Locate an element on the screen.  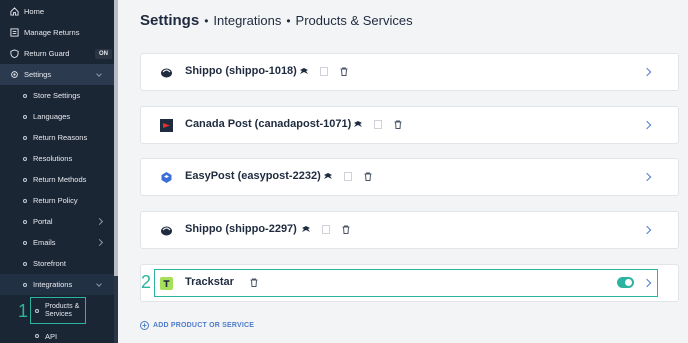
integration-name: Canada Post (canadapost-1071) is located at coordinates (268, 124).